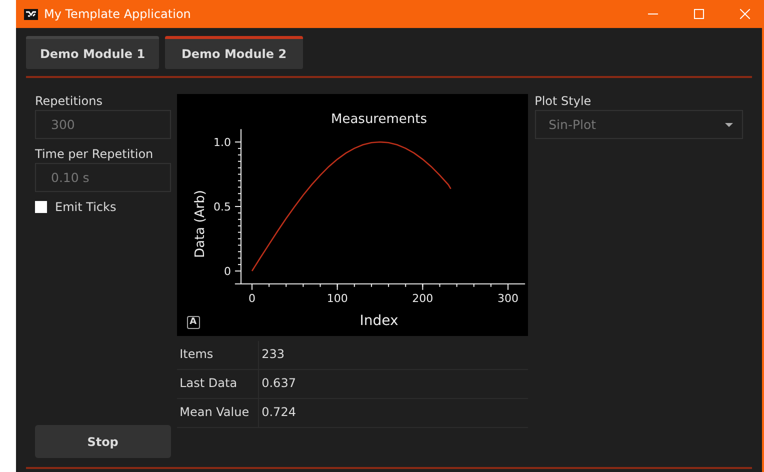 The image size is (764, 472). What do you see at coordinates (563, 101) in the screenshot?
I see `field-label: Plot Style` at bounding box center [563, 101].